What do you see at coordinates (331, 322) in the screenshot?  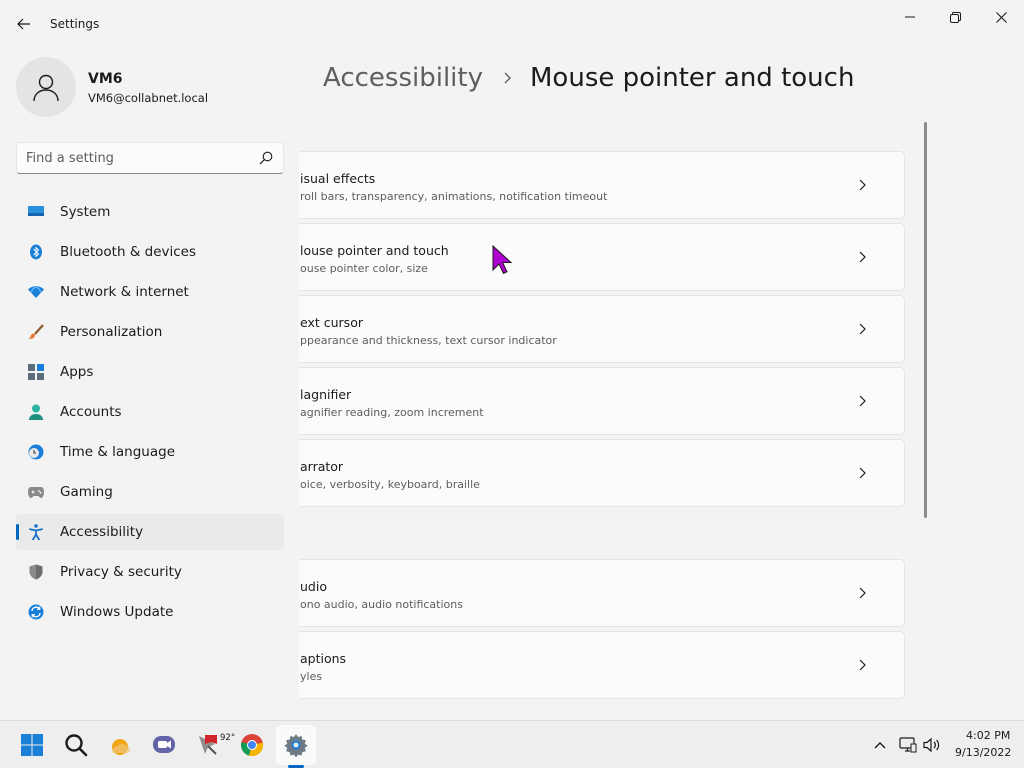 I see `card-title: ext cursor` at bounding box center [331, 322].